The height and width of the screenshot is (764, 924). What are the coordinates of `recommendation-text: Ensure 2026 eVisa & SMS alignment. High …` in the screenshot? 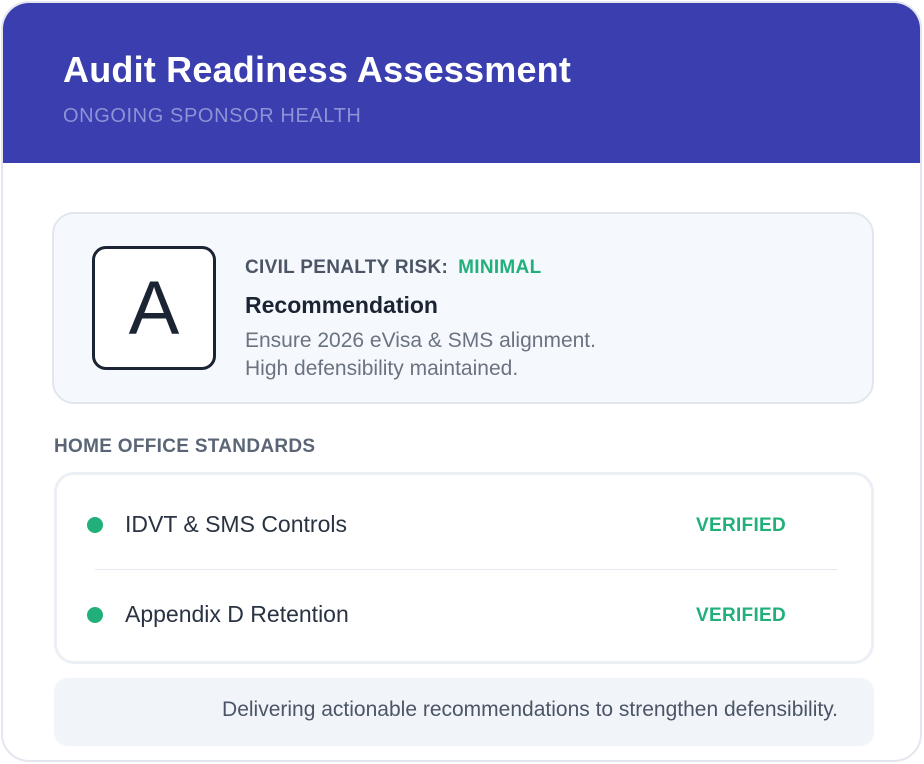 It's located at (420, 355).